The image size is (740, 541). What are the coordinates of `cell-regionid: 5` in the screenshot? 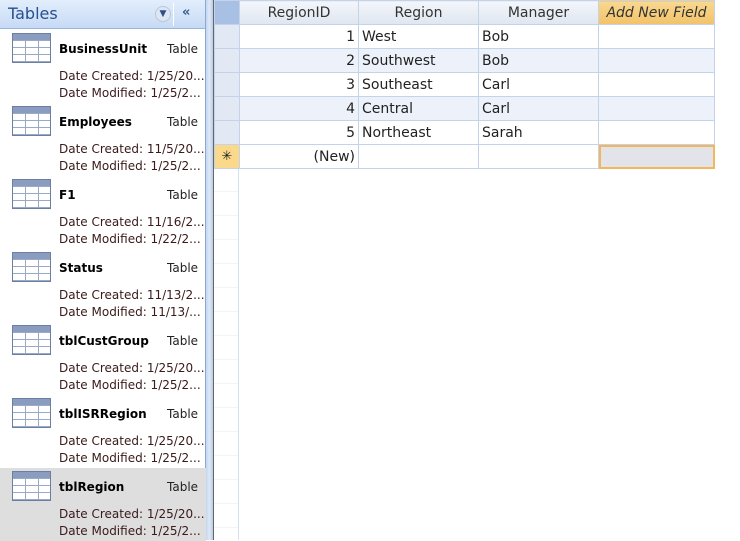 It's located at (299, 132).